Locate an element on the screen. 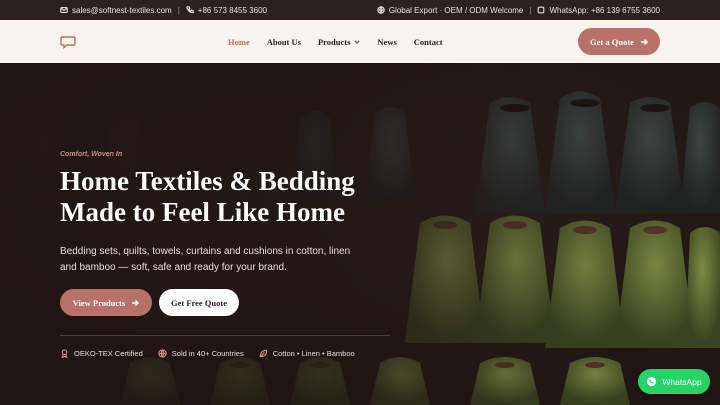 This screenshot has height=405, width=720. badge-countries: Sold in 40+ Countries is located at coordinates (201, 353).